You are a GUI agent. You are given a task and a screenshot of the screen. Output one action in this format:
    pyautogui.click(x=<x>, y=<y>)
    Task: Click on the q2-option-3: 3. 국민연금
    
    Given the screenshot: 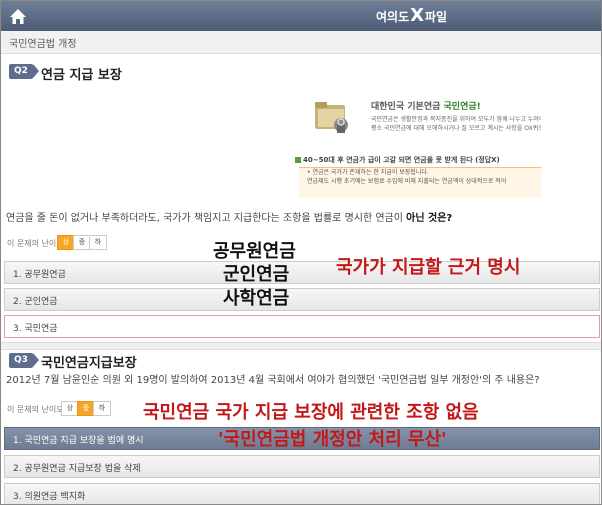 What is the action you would take?
    pyautogui.click(x=302, y=326)
    